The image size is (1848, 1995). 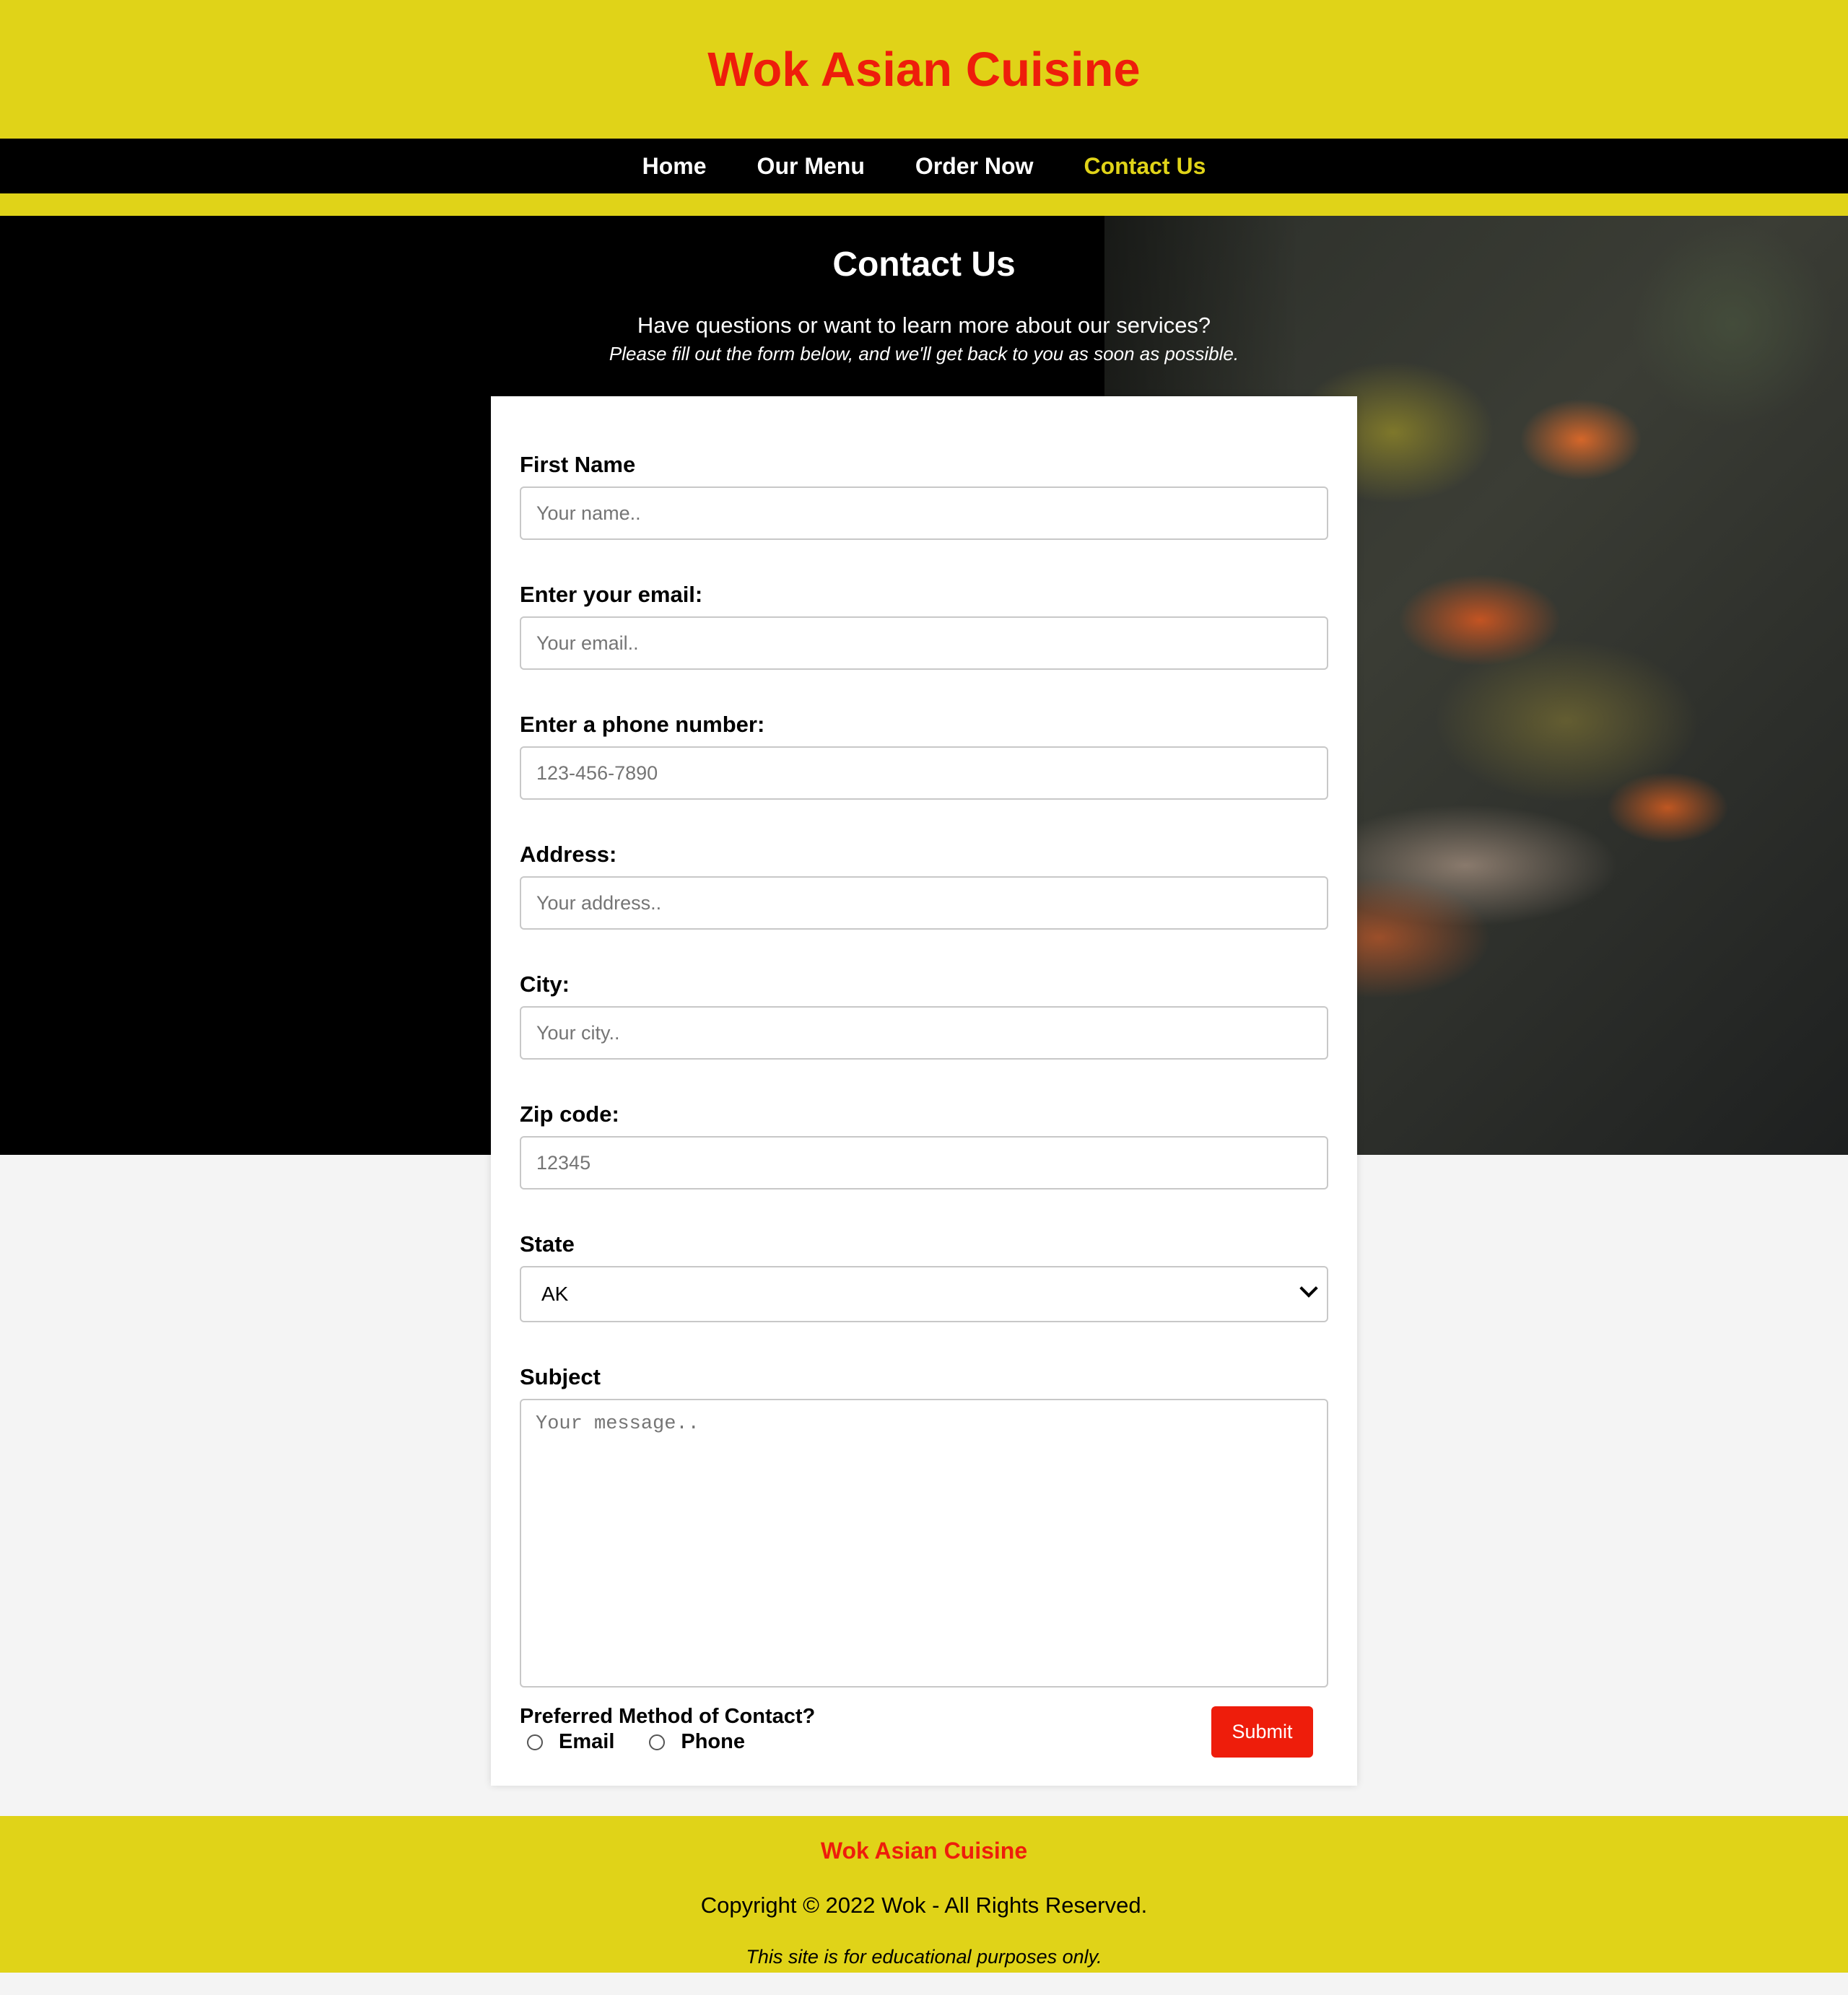 I want to click on city-input: Your city.., so click(x=924, y=1033).